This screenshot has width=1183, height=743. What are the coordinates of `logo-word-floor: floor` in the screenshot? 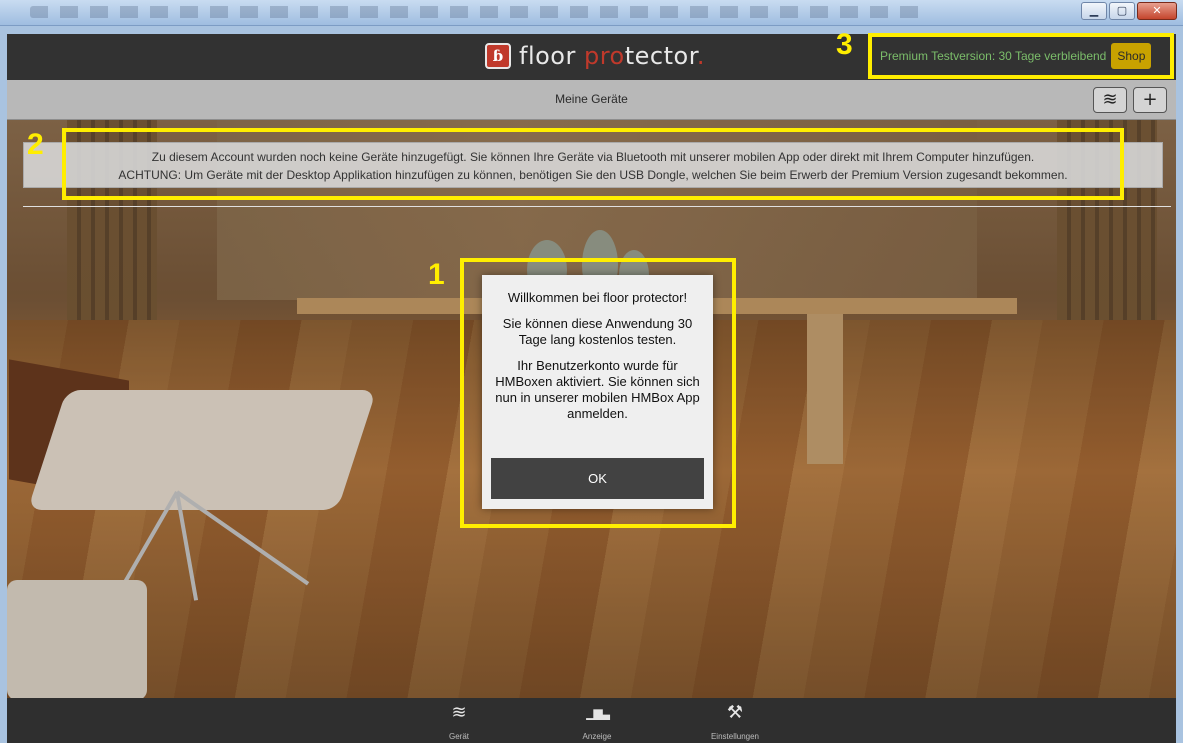 It's located at (551, 56).